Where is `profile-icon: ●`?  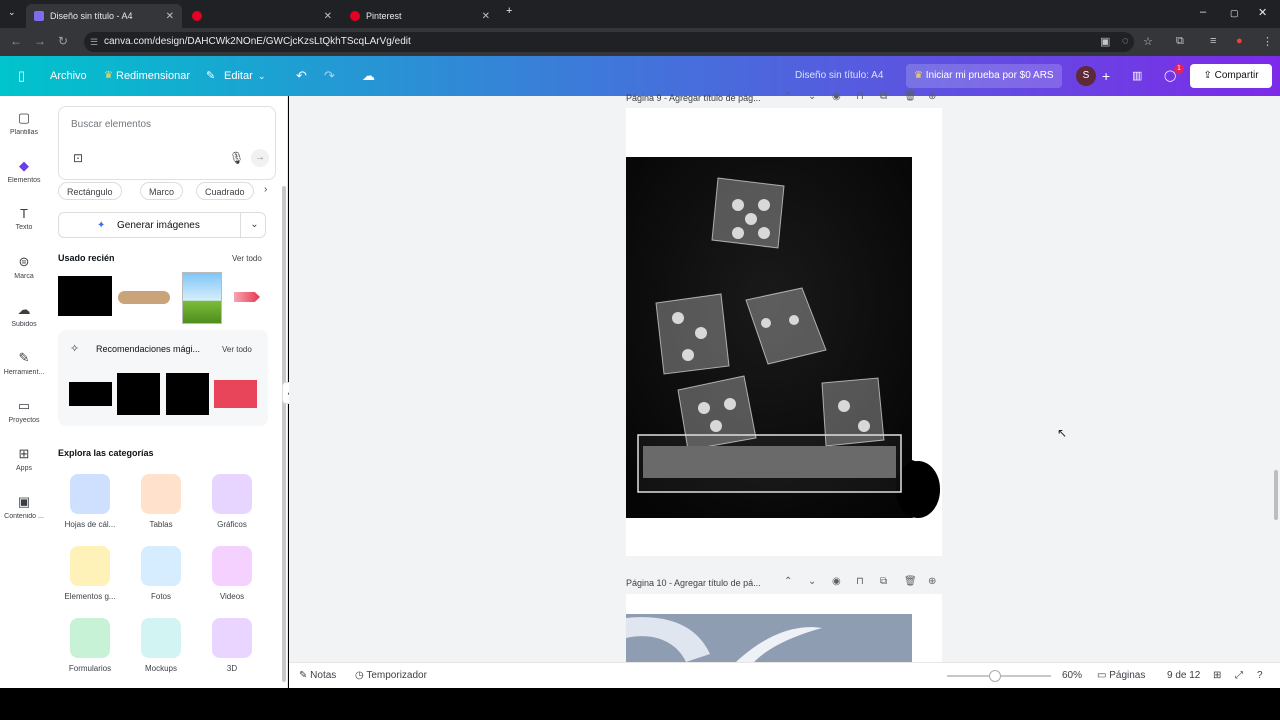
profile-icon: ● is located at coordinates (1239, 41).